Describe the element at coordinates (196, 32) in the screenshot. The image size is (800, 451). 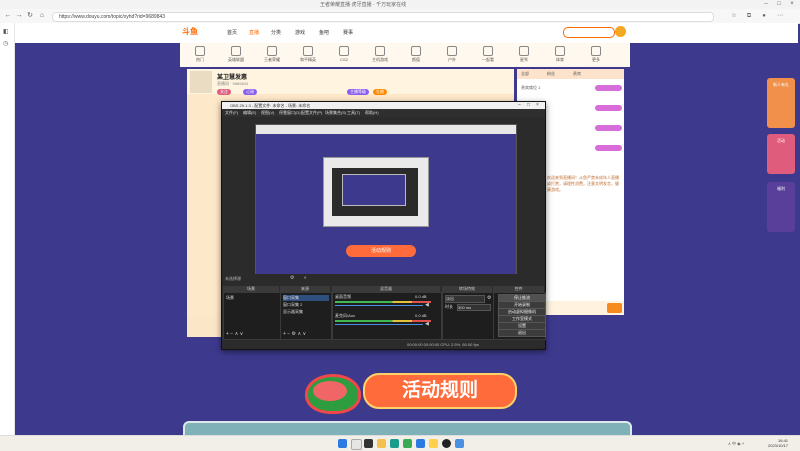
I see `site-logo: 斗鱼` at that location.